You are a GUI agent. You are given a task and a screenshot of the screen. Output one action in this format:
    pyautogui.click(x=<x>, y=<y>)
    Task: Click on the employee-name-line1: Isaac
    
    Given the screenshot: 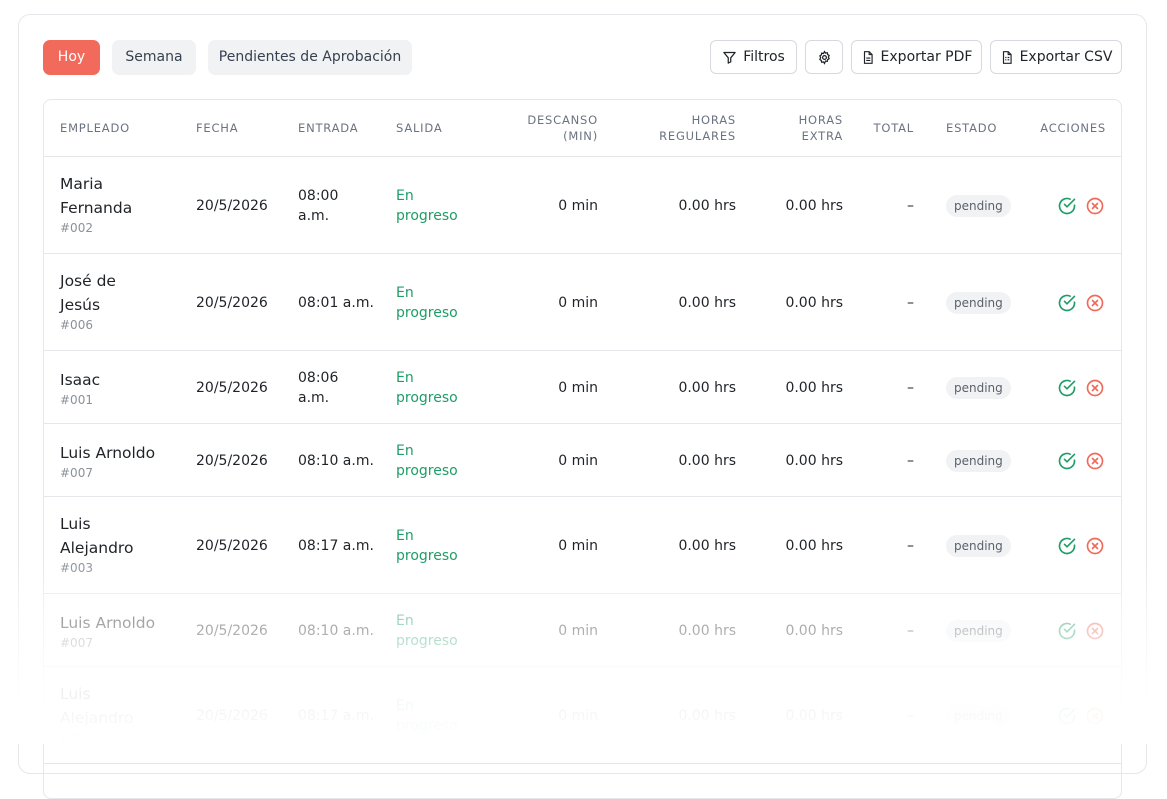 What is the action you would take?
    pyautogui.click(x=80, y=379)
    